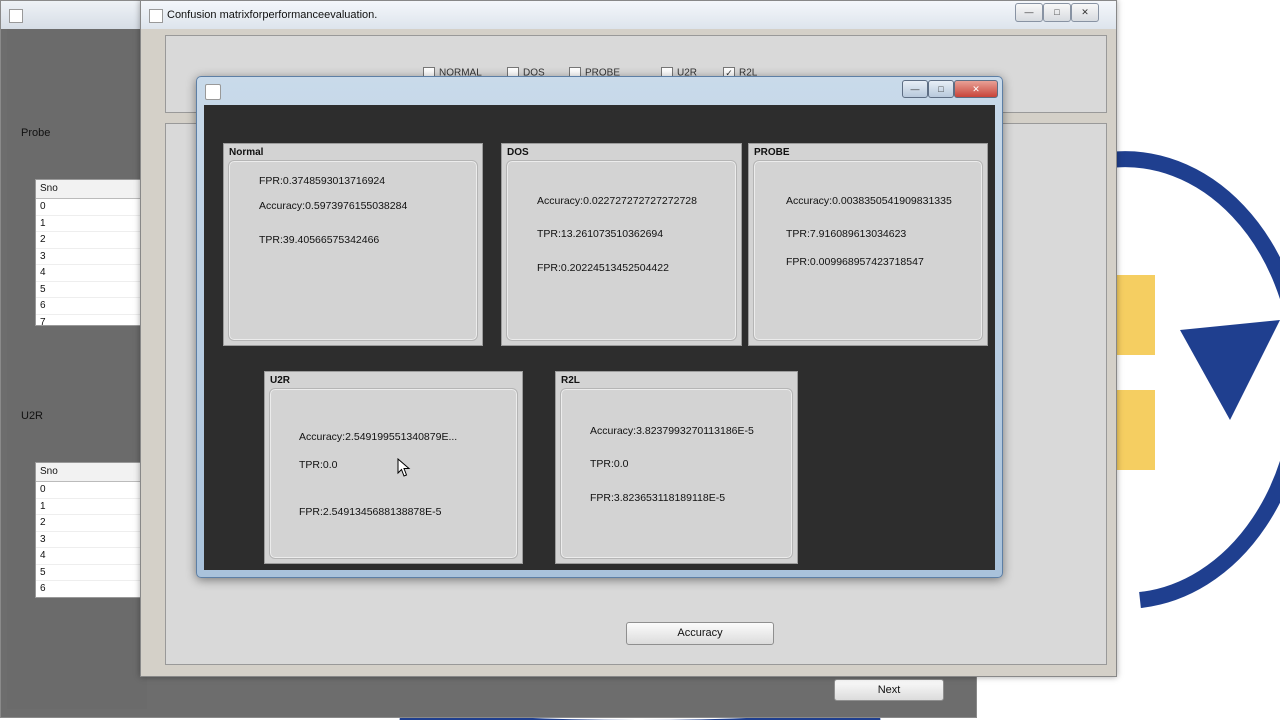 The height and width of the screenshot is (720, 1280). Describe the element at coordinates (700, 633) in the screenshot. I see `accuracy-button: Accuracy` at that location.